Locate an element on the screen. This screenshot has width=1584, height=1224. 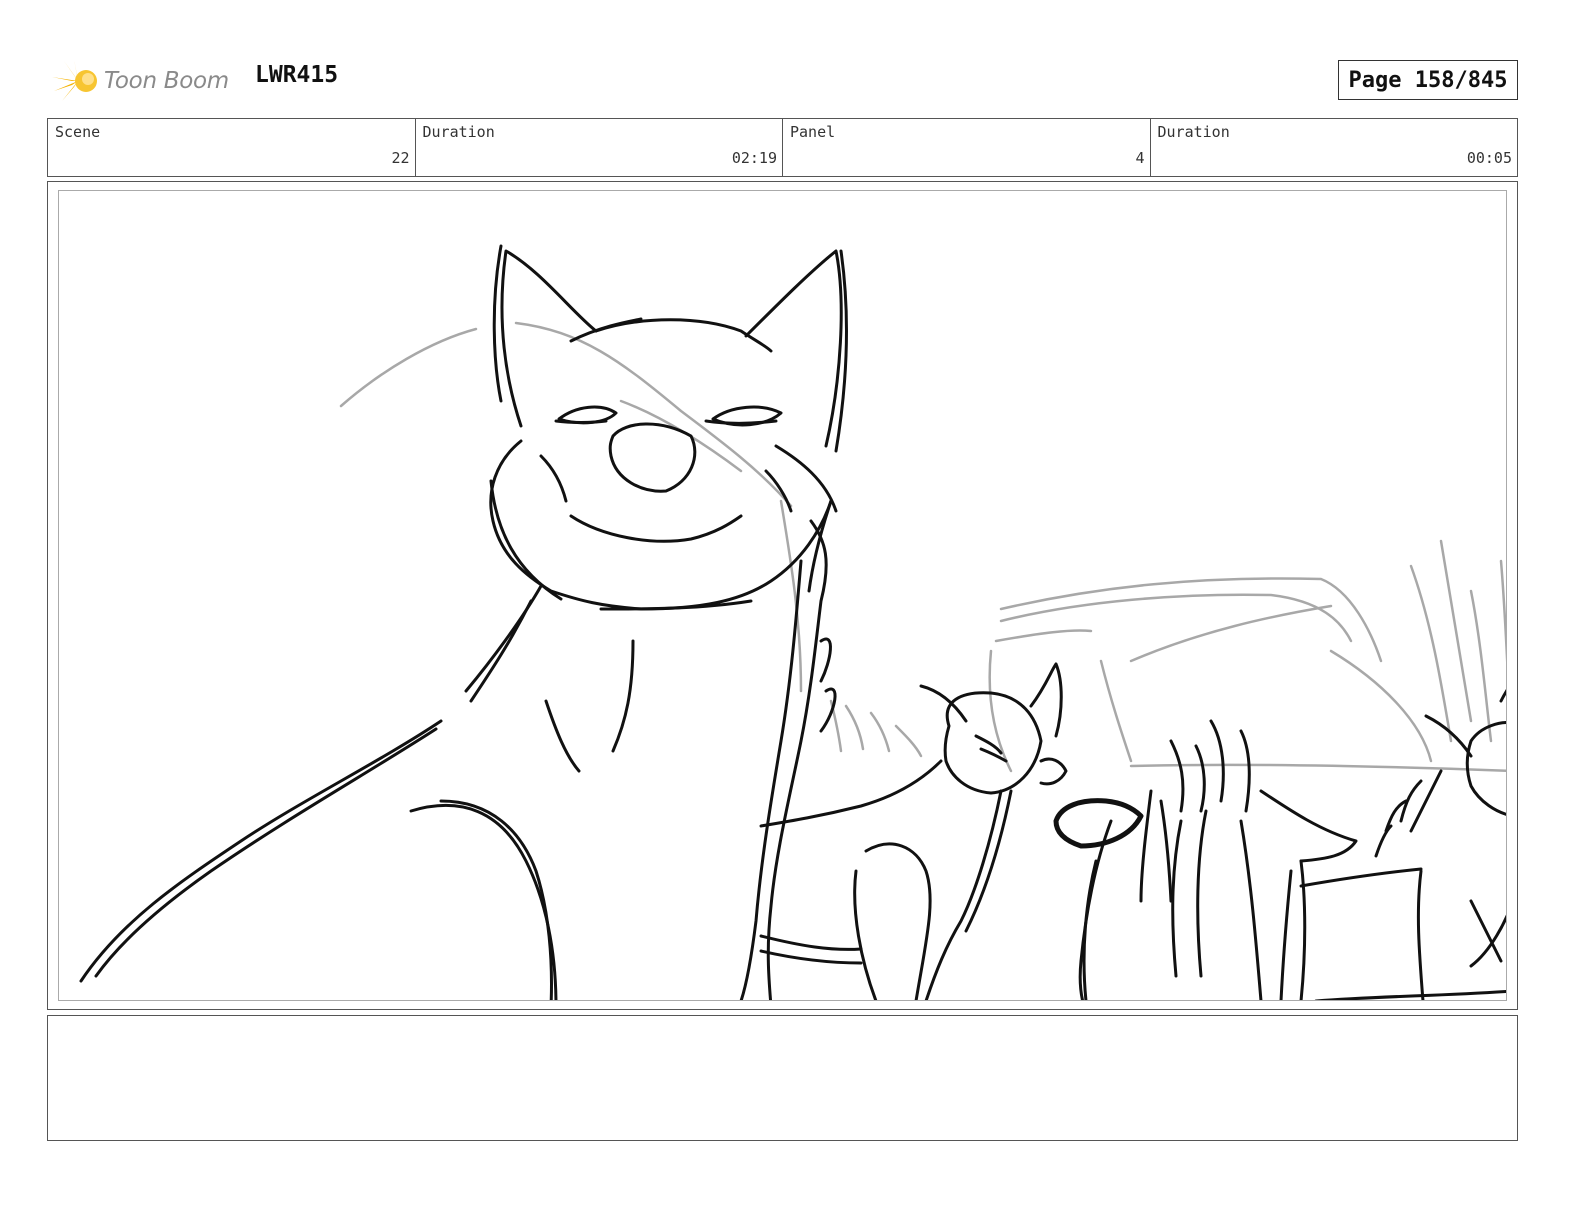
page-number: Page 158/845 is located at coordinates (1428, 80).